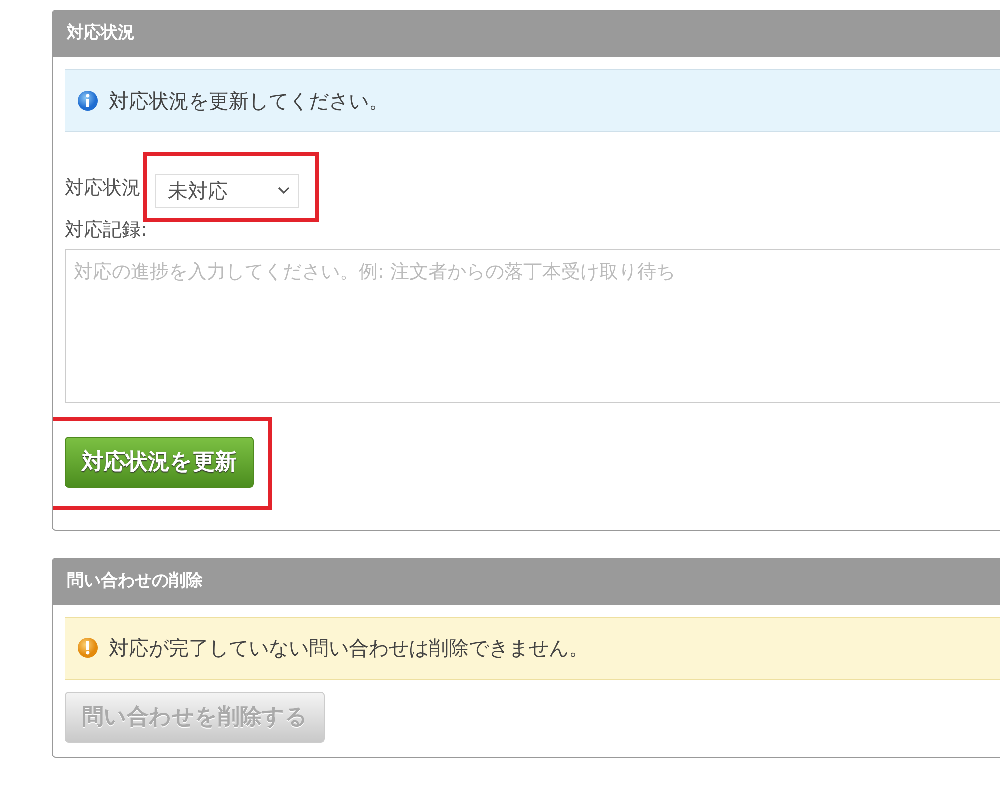 The height and width of the screenshot is (807, 1000). What do you see at coordinates (349, 648) in the screenshot?
I see `alert-text: 対応が完了していない問い合わせは削除できません。` at bounding box center [349, 648].